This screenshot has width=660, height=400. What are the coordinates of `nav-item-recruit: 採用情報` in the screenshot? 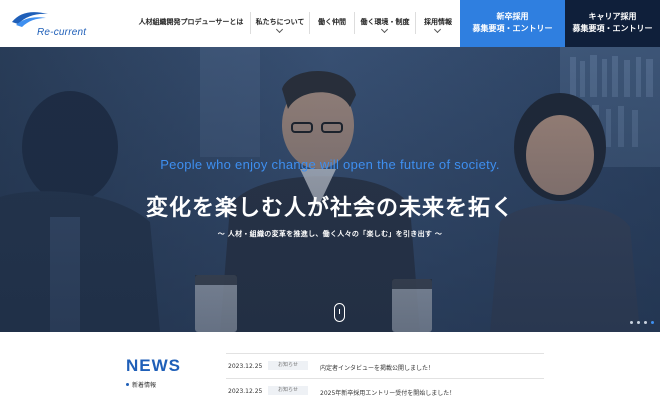 It's located at (438, 23).